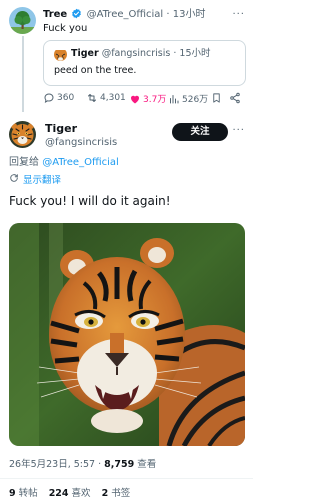  I want to click on verified-badge-icon, so click(76, 15).